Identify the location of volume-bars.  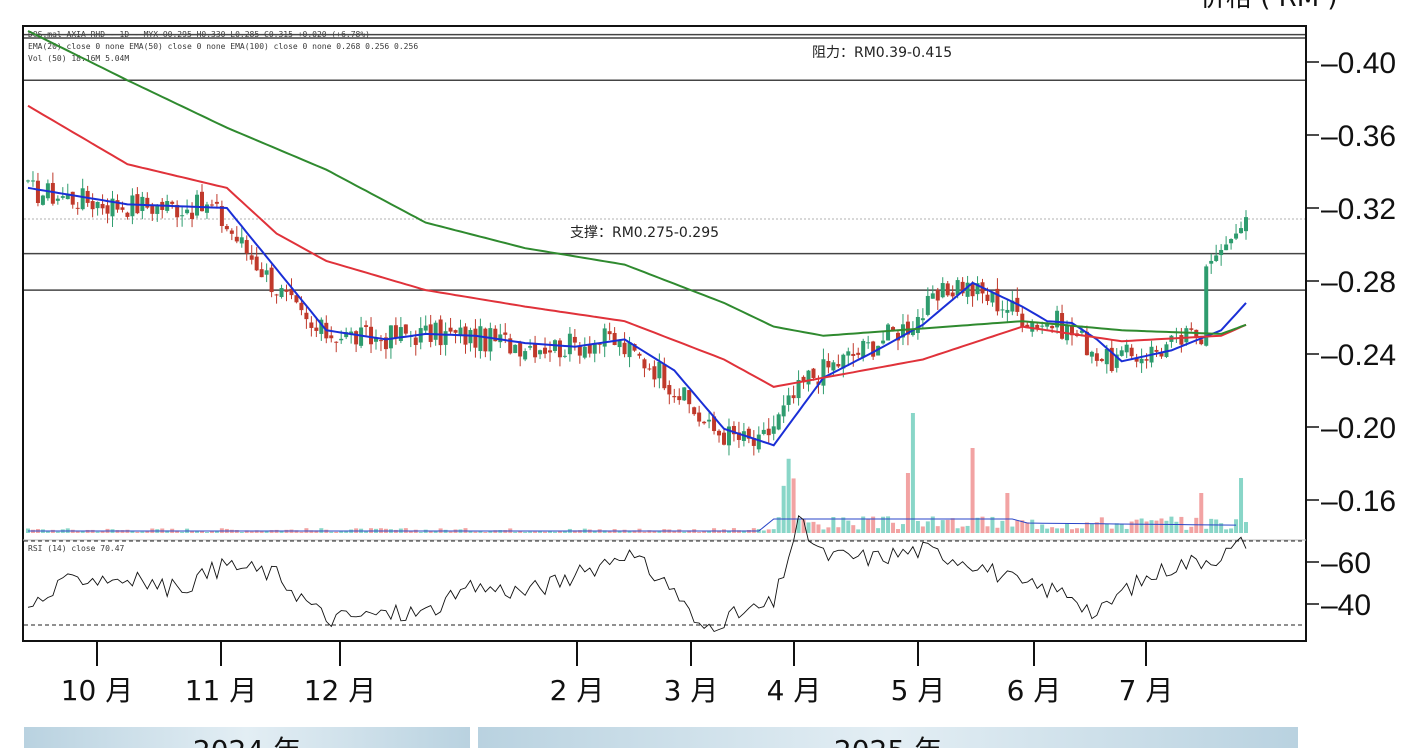
(637, 473).